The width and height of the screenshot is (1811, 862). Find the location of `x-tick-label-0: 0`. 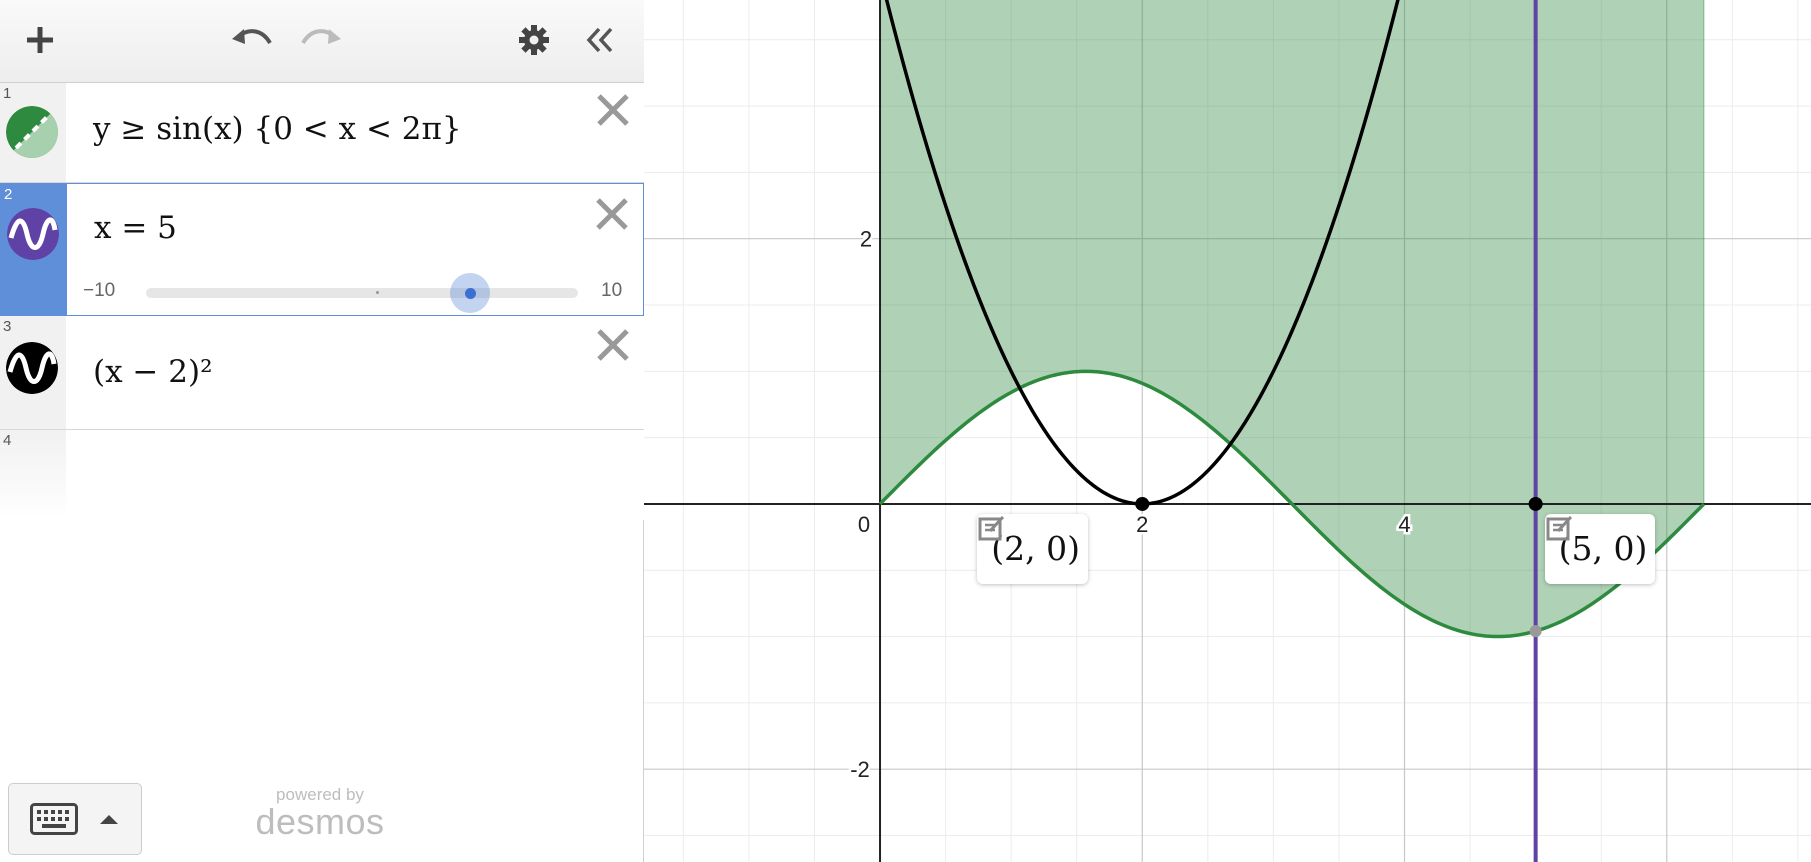

x-tick-label-0: 0 is located at coordinates (864, 524).